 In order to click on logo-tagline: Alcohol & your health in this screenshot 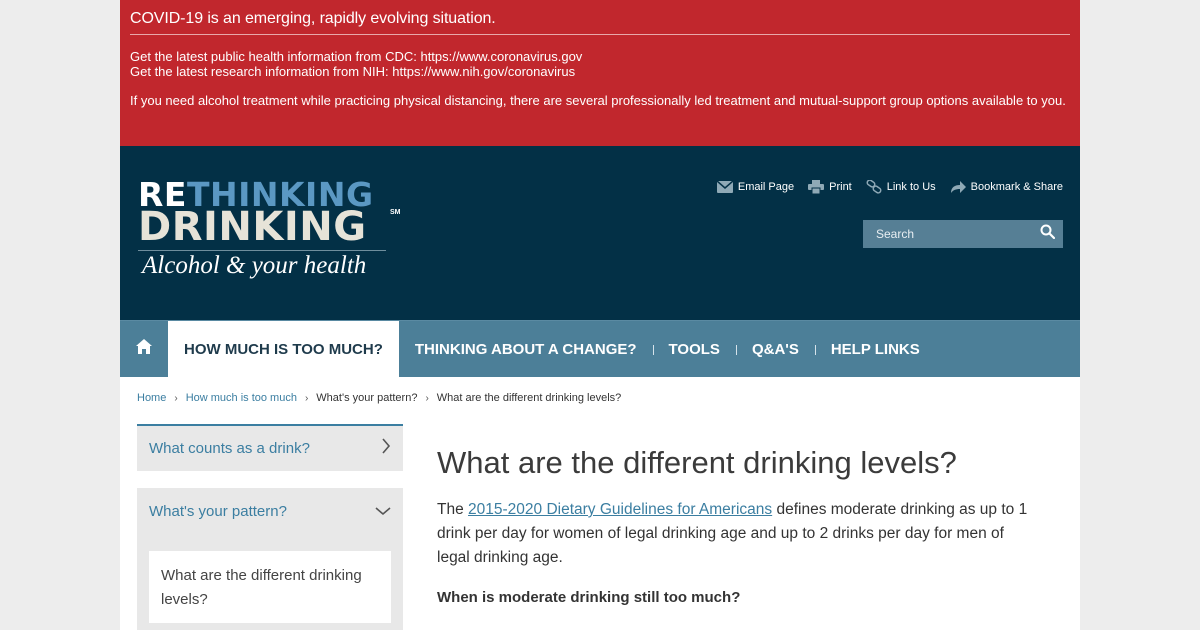, I will do `click(254, 265)`.